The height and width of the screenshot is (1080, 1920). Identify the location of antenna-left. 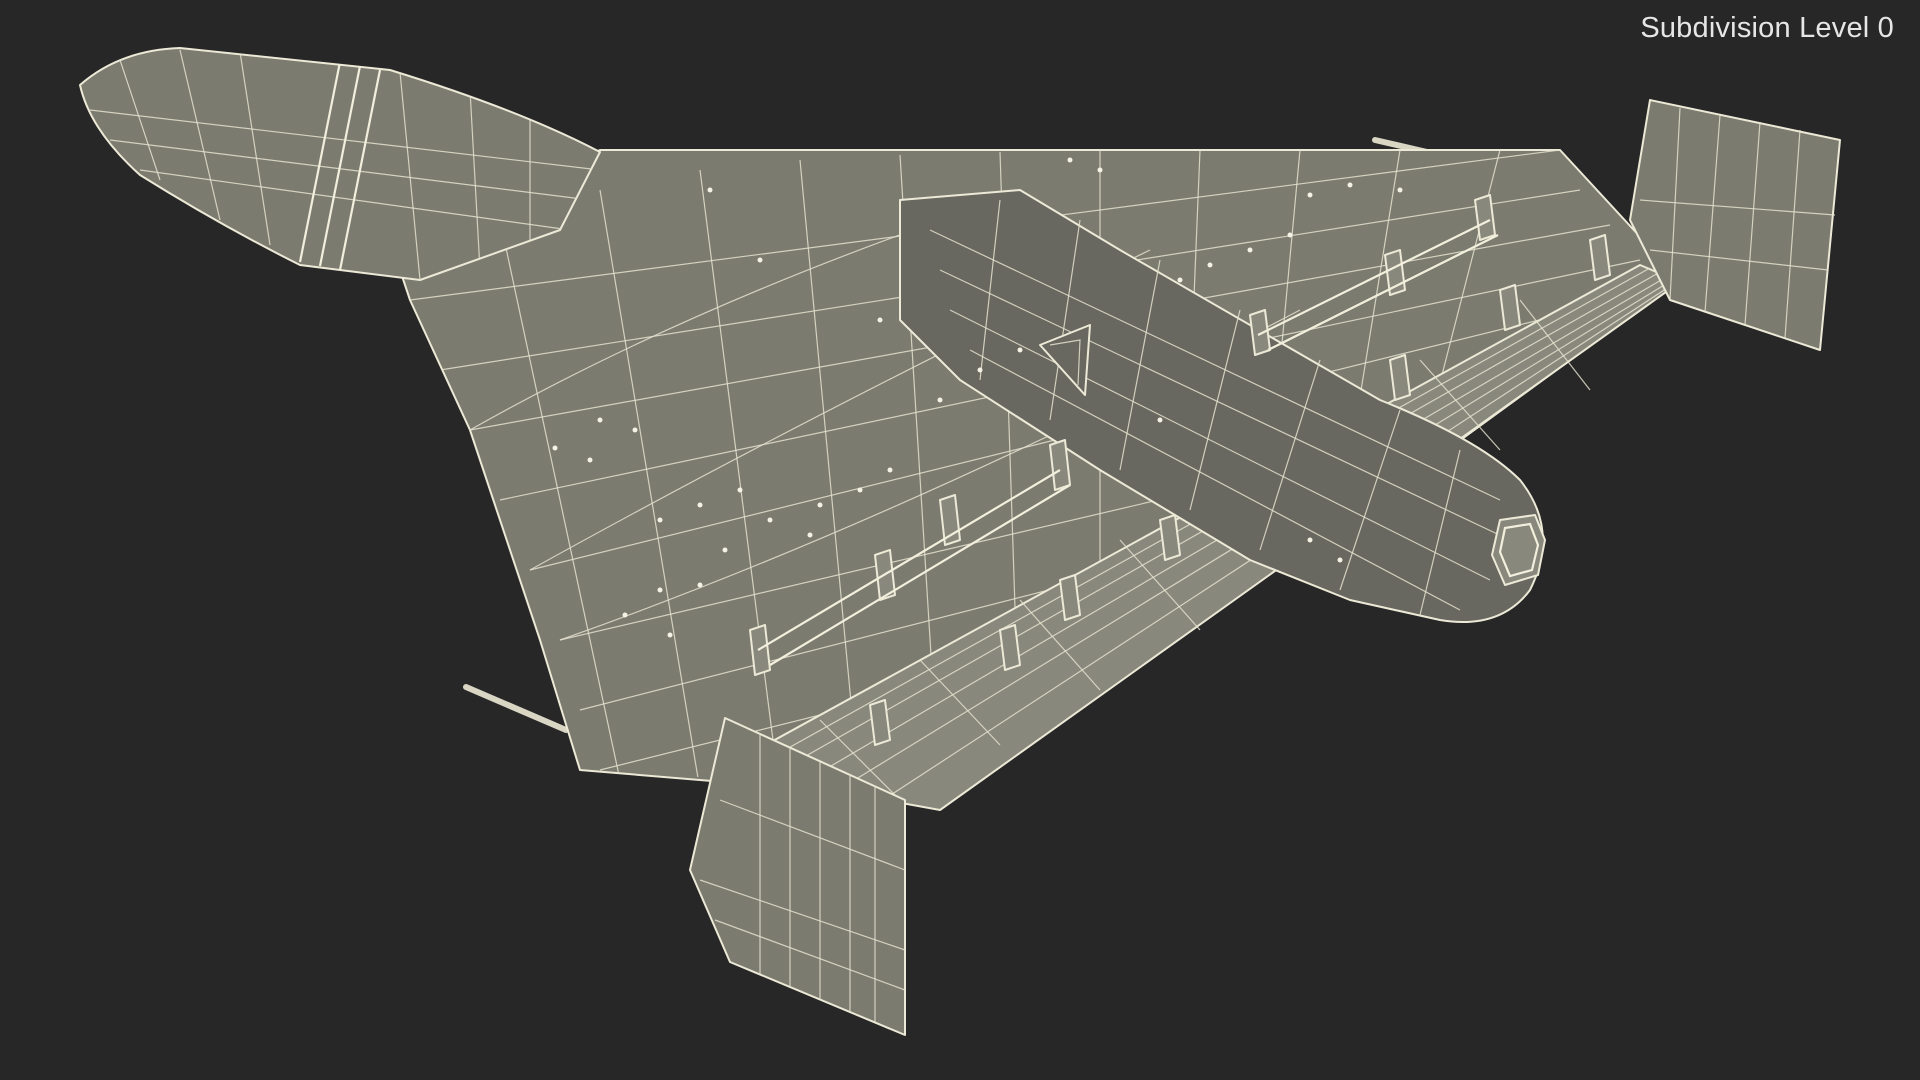
(516, 708).